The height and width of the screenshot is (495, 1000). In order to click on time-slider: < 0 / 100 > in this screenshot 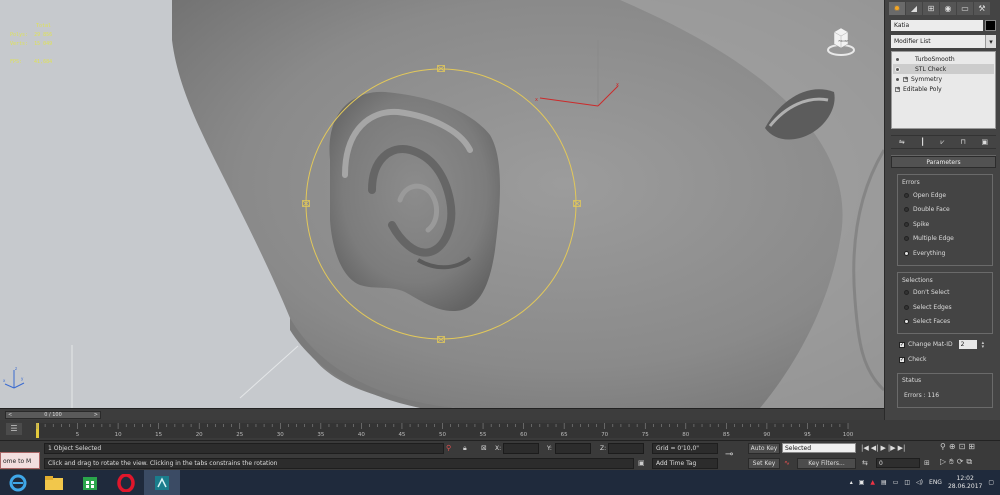, I will do `click(53, 415)`.